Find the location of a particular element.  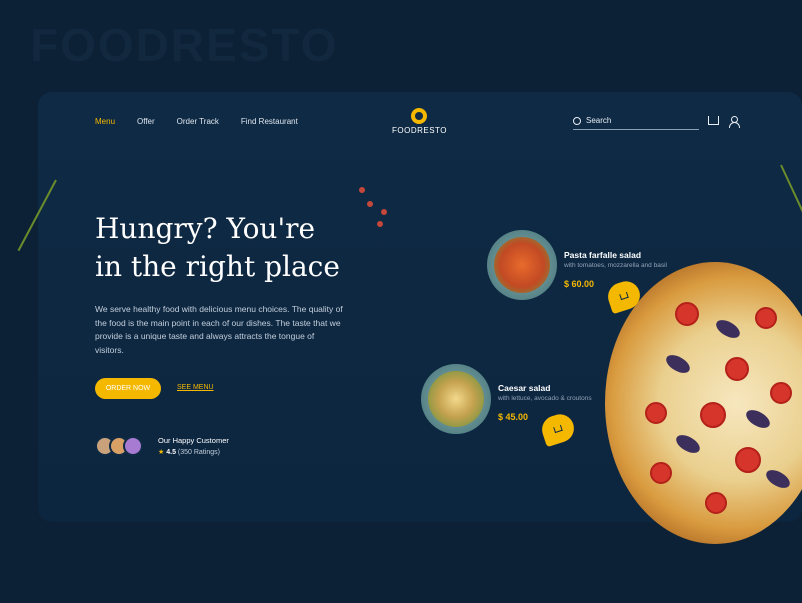

caesar-salad-image is located at coordinates (456, 399).